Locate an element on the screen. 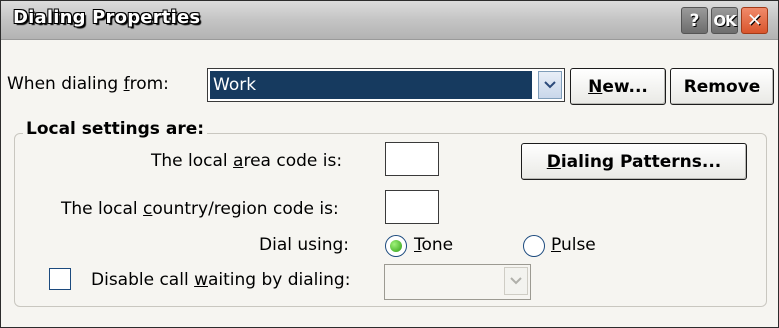 This screenshot has height=328, width=779. call-waiting-code-select is located at coordinates (457, 282).